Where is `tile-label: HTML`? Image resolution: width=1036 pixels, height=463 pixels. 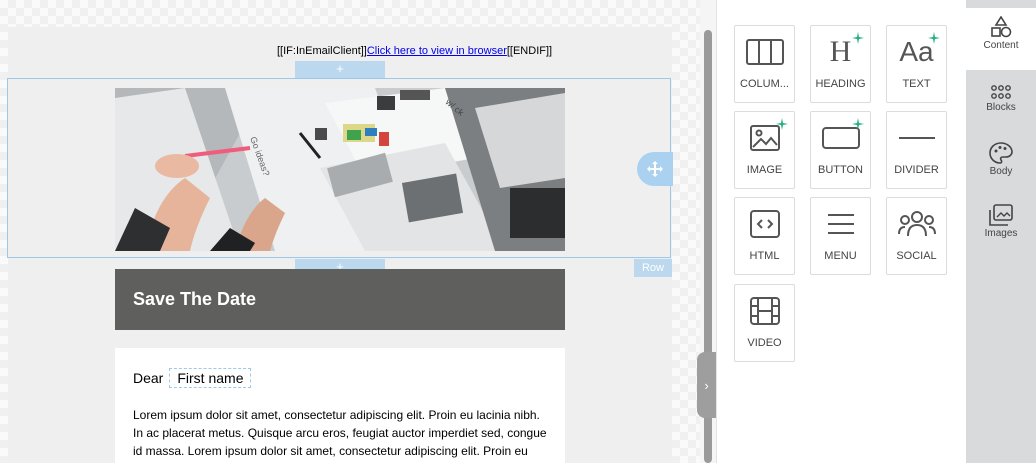 tile-label: HTML is located at coordinates (764, 256).